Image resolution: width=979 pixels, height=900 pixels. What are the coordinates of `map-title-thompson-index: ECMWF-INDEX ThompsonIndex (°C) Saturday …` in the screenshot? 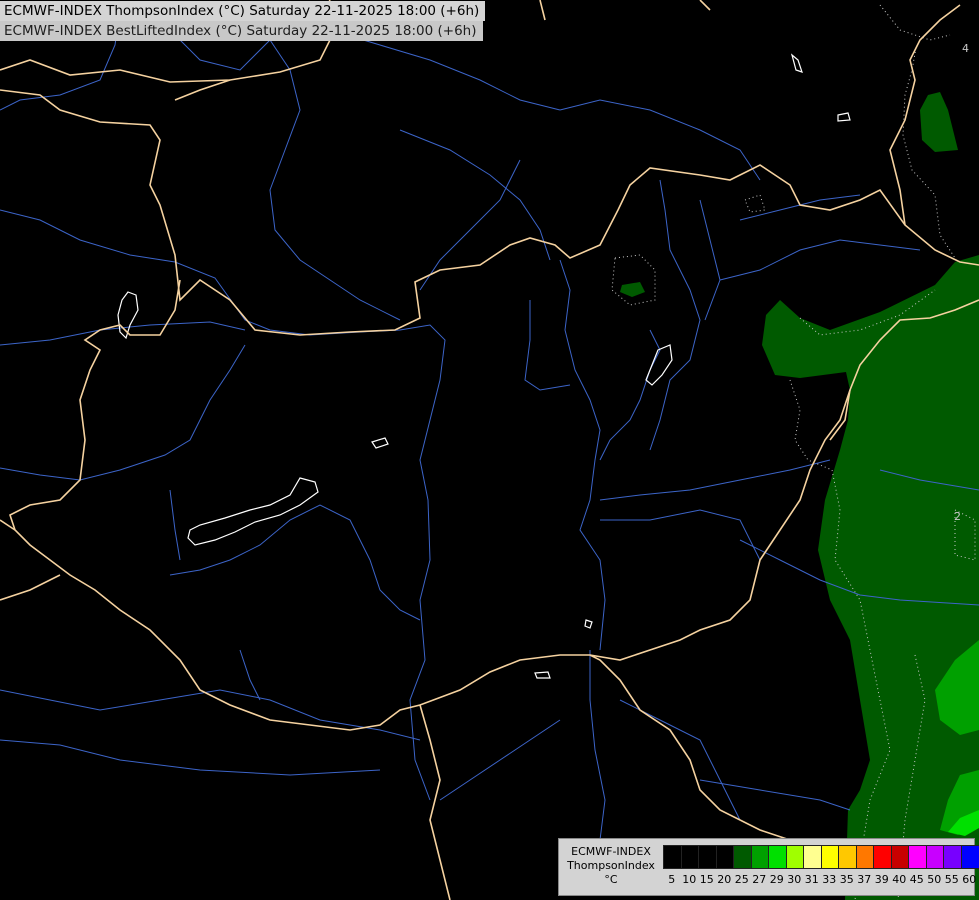 It's located at (243, 11).